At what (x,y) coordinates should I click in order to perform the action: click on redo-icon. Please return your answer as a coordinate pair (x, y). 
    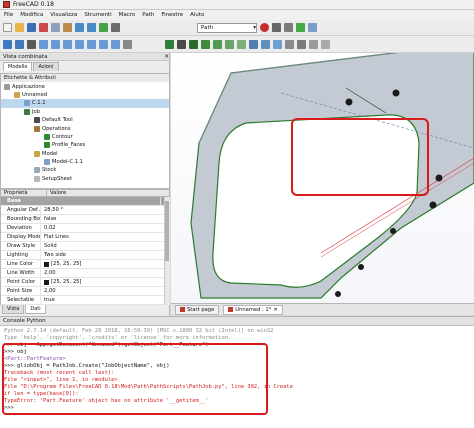
    Looking at the image, I should click on (91, 27).